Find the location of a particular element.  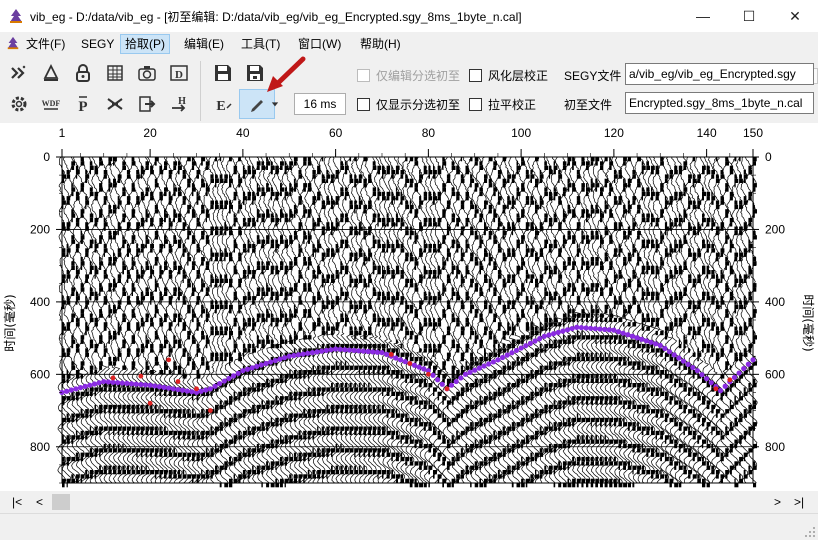

first-break-file-field: Encrypted.sgy_8ms_1byte_n.cal is located at coordinates (719, 103).